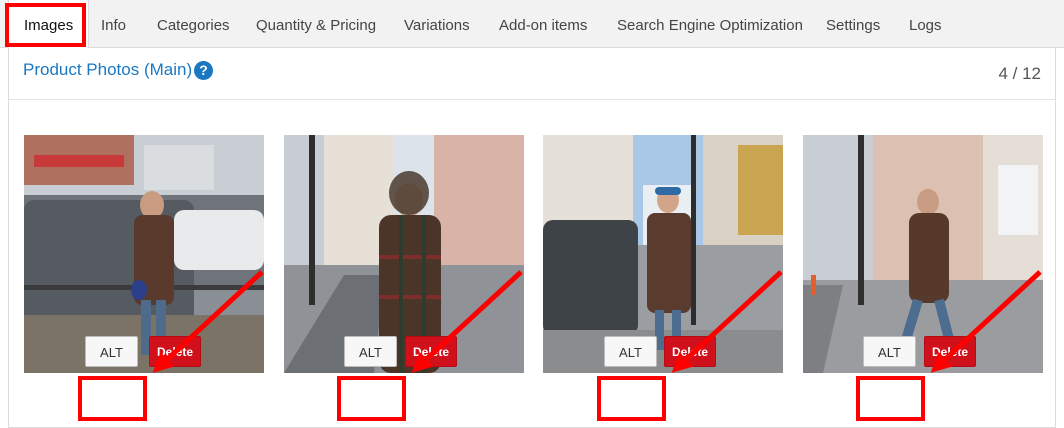 This screenshot has height=428, width=1064. Describe the element at coordinates (690, 351) in the screenshot. I see `delete-button-3: Delete` at that location.